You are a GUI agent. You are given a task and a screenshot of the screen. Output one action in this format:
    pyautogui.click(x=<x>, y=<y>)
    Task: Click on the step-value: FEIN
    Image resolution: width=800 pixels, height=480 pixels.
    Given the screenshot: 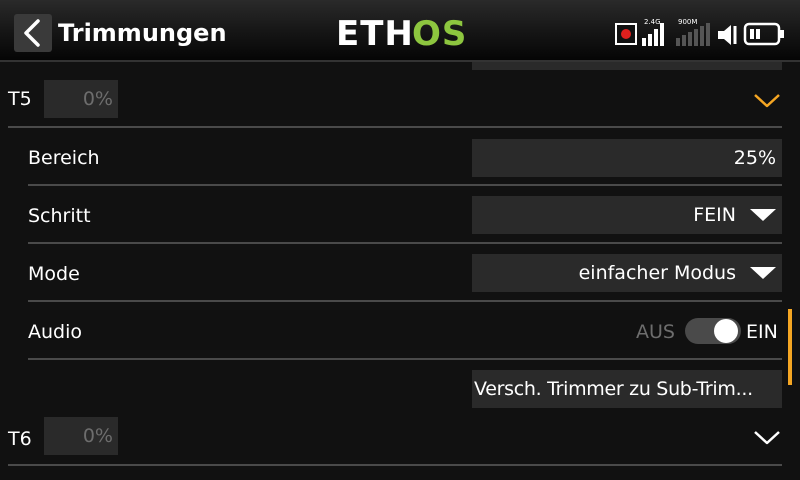 What is the action you would take?
    pyautogui.click(x=714, y=215)
    